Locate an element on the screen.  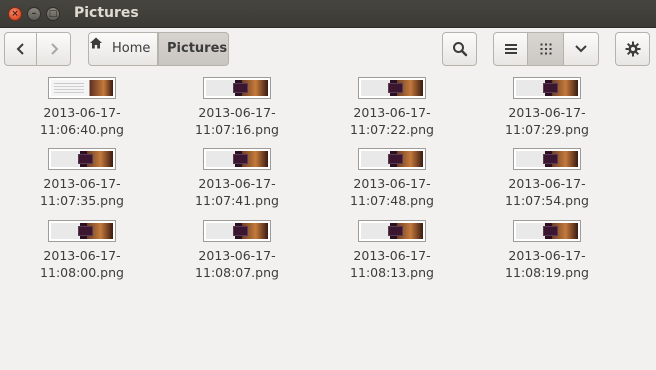
close-icon: × is located at coordinates (15, 14).